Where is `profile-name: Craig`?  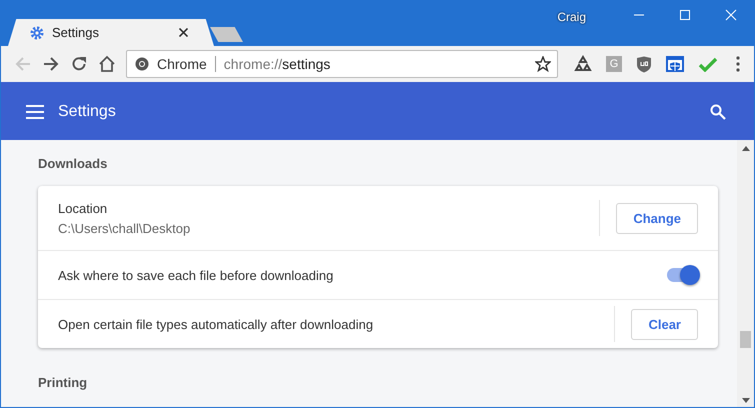 profile-name: Craig is located at coordinates (571, 17).